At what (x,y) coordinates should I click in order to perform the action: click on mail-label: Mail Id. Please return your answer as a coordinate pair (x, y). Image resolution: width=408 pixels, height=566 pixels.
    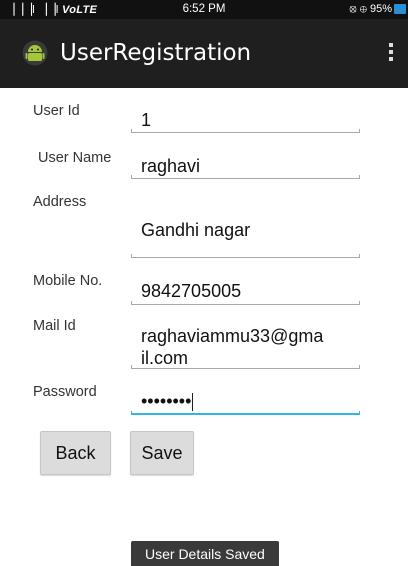
    Looking at the image, I should click on (54, 326).